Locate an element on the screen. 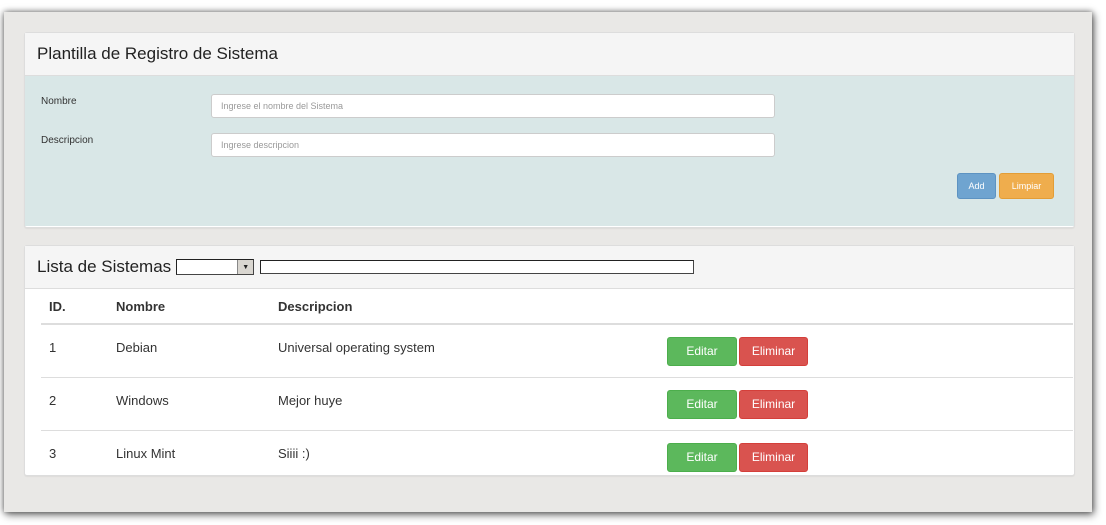  triangle-down-icon: ▼ is located at coordinates (245, 267).